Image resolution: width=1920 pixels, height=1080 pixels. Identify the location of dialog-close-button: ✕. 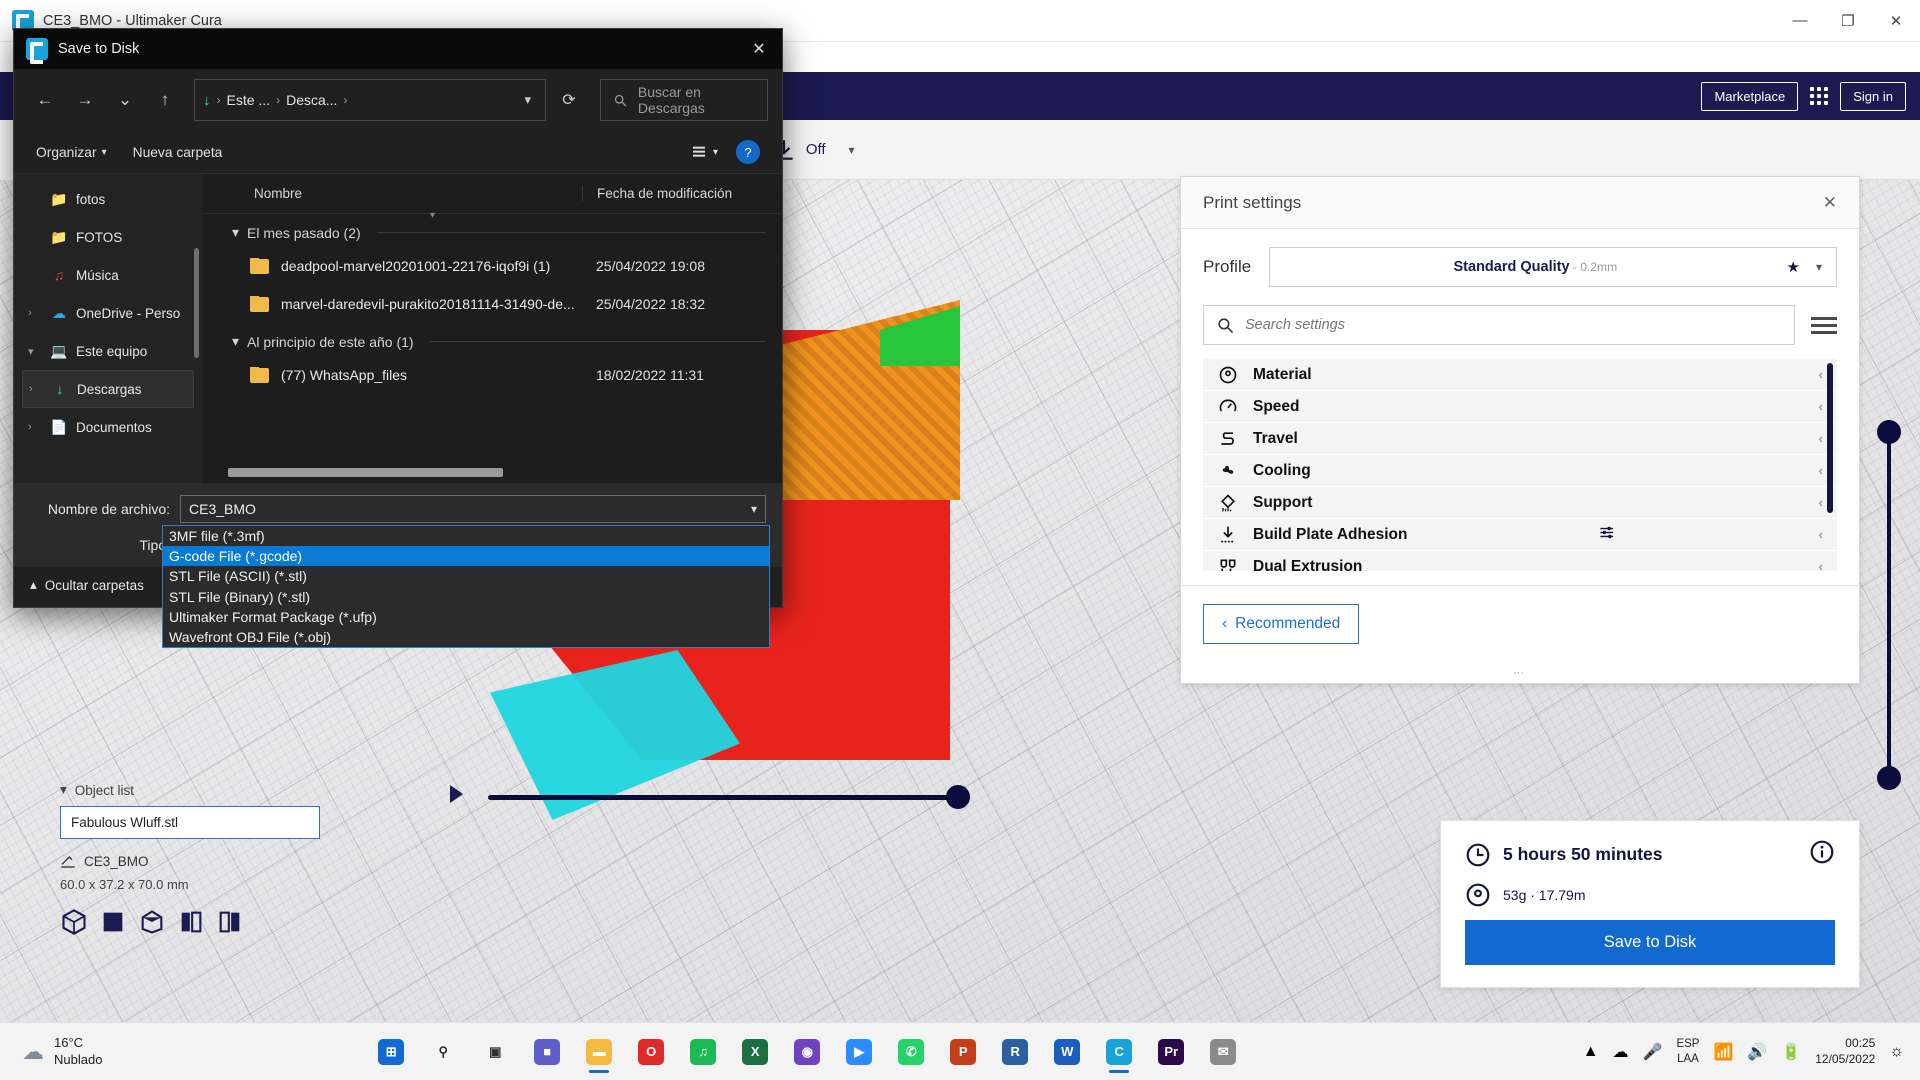
(759, 49).